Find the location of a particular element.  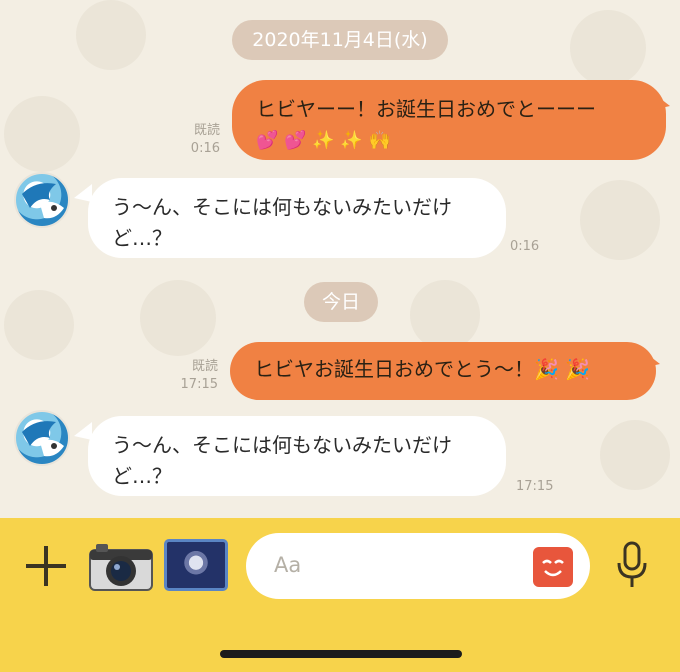

date-separator: 2020年11月4日(水) is located at coordinates (340, 40).